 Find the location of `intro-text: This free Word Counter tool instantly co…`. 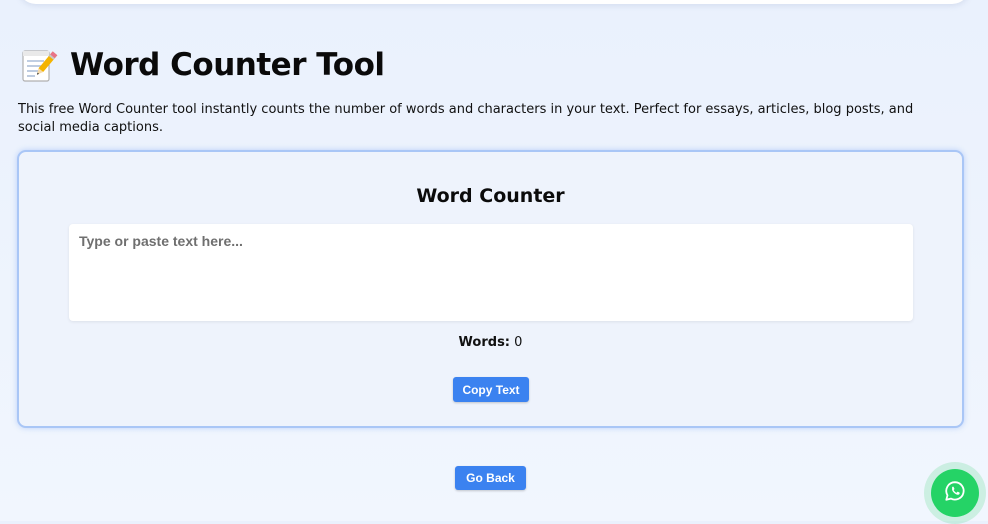

intro-text: This free Word Counter tool instantly co… is located at coordinates (466, 118).